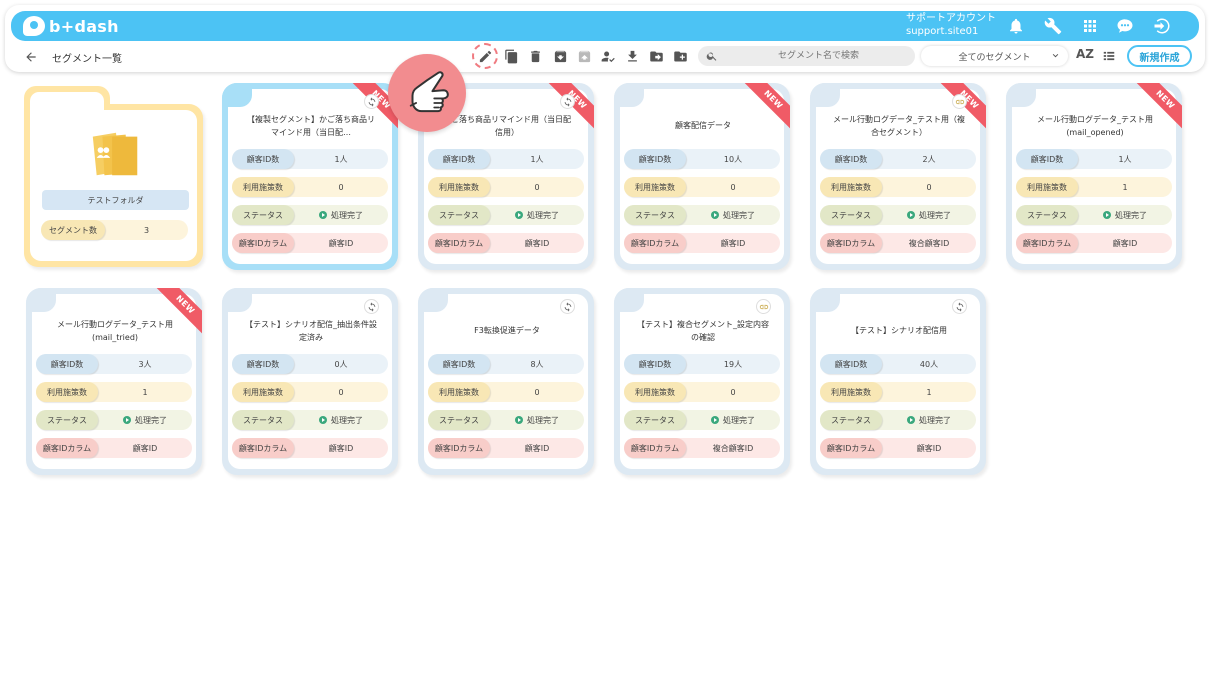 This screenshot has height=680, width=1210. Describe the element at coordinates (560, 56) in the screenshot. I see `archive-icon` at that location.